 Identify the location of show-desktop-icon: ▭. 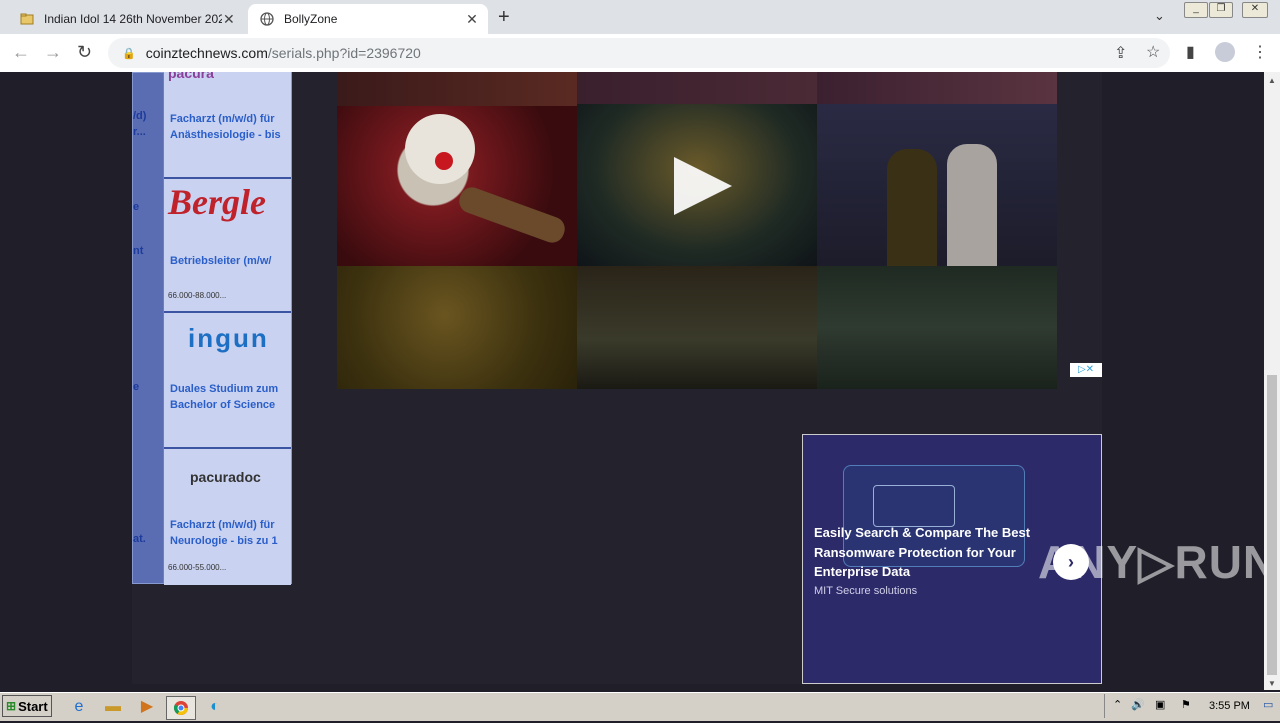
(1268, 704).